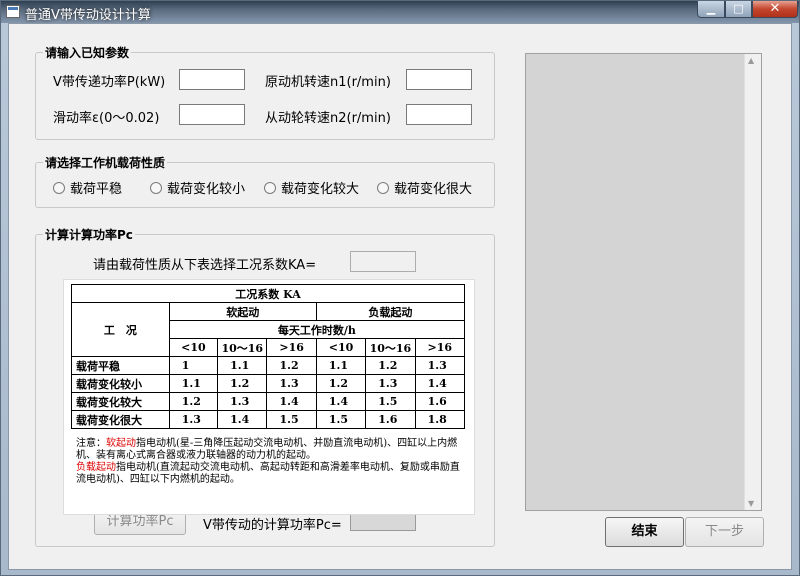 Image resolution: width=800 pixels, height=576 pixels. I want to click on close-button: ✕, so click(775, 9).